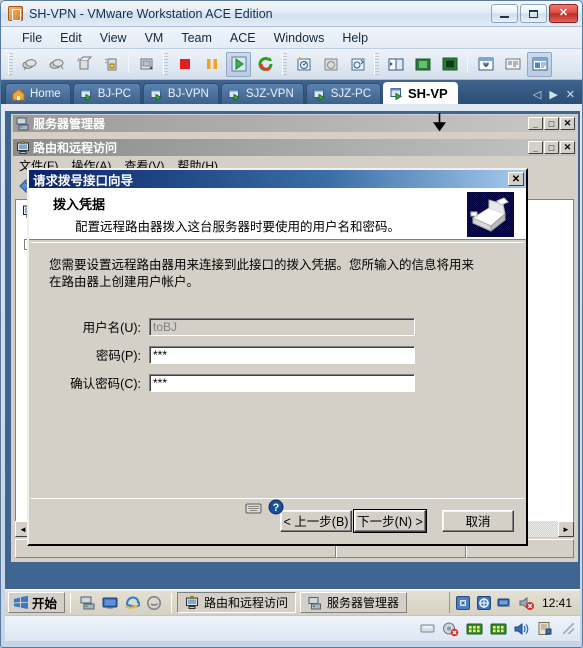  Describe the element at coordinates (553, 95) in the screenshot. I see `tab-next-button: ▶` at that location.